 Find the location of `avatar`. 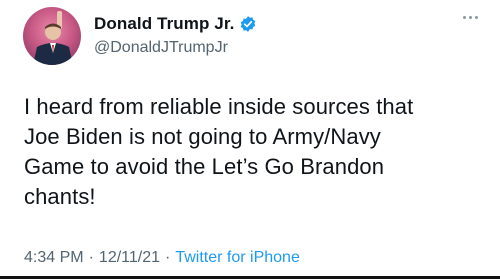

avatar is located at coordinates (52, 36).